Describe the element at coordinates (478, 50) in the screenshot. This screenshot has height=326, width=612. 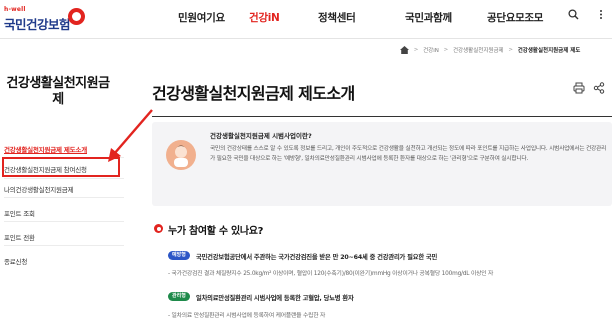
I see `breadcrumb-item: 건강생활실천지원금제` at that location.